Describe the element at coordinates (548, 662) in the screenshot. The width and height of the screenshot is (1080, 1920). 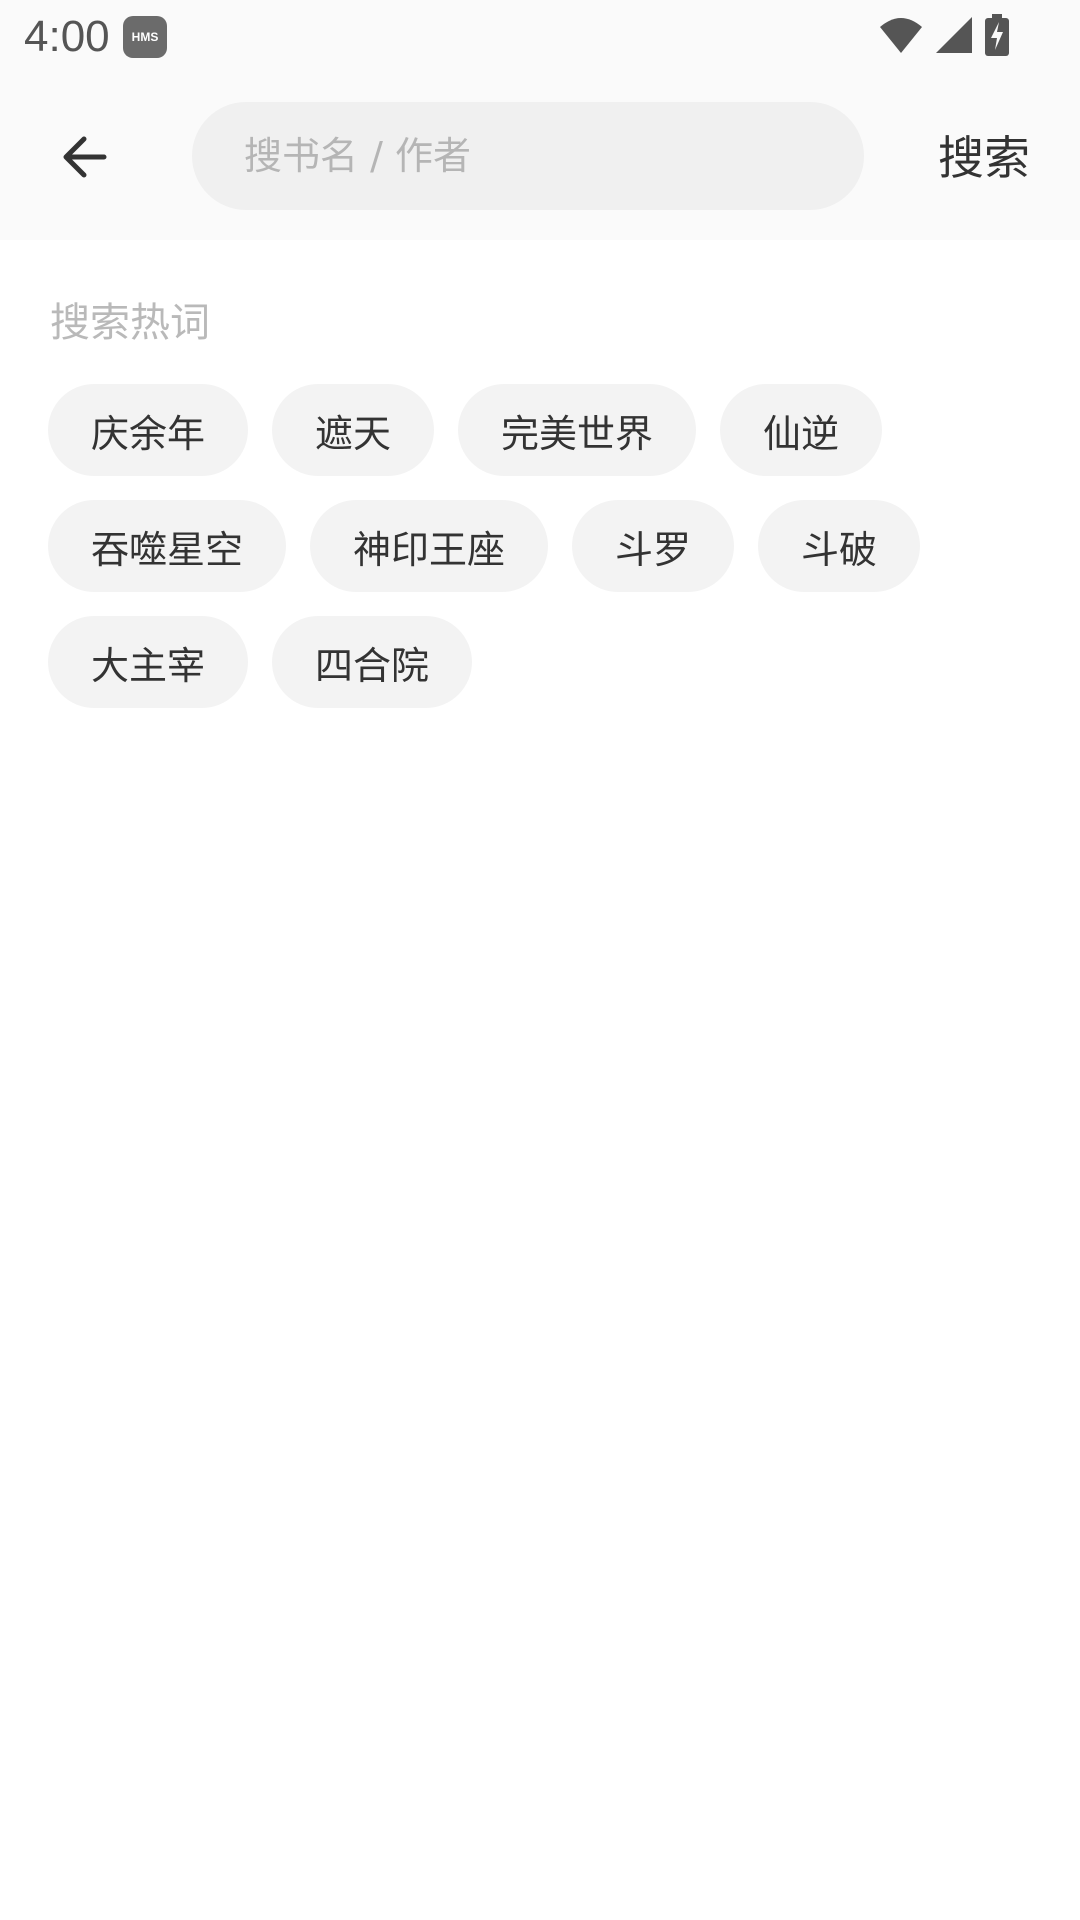
I see `tag-row: 大主宰 四合院` at that location.